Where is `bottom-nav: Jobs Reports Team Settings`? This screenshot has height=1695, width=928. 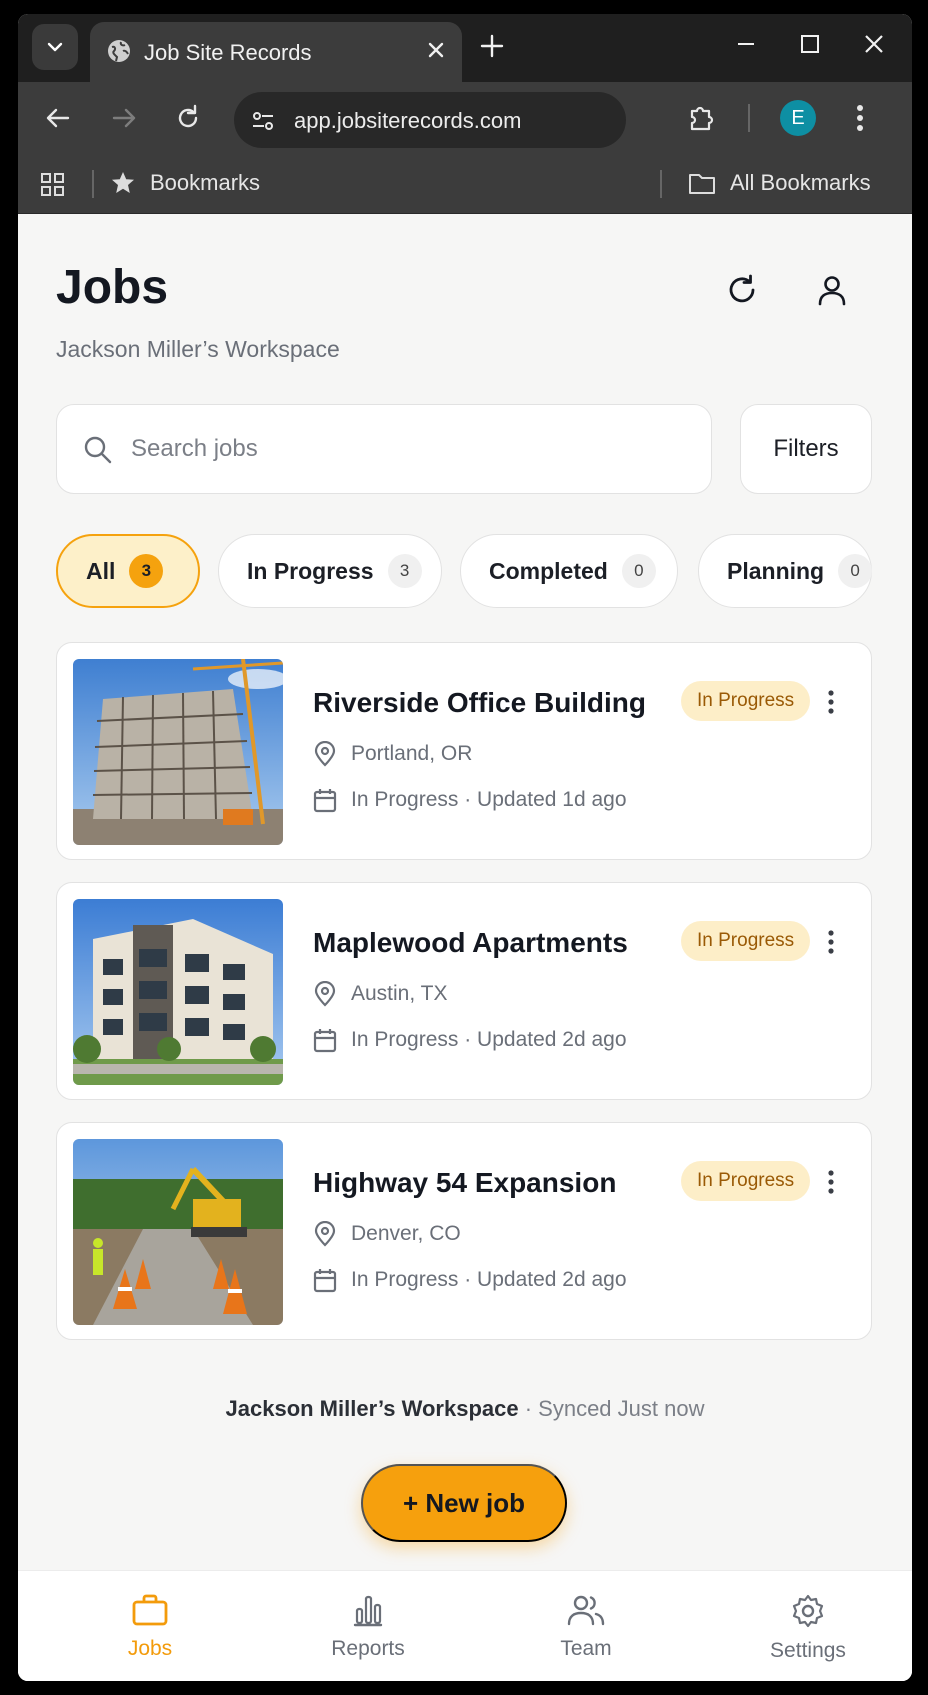 bottom-nav: Jobs Reports Team Settings is located at coordinates (465, 1625).